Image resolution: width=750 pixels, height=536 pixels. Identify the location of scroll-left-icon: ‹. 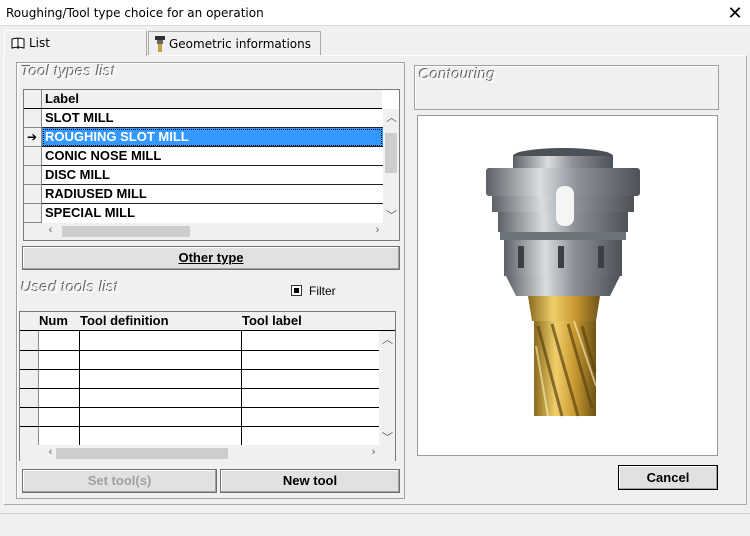
(50, 230).